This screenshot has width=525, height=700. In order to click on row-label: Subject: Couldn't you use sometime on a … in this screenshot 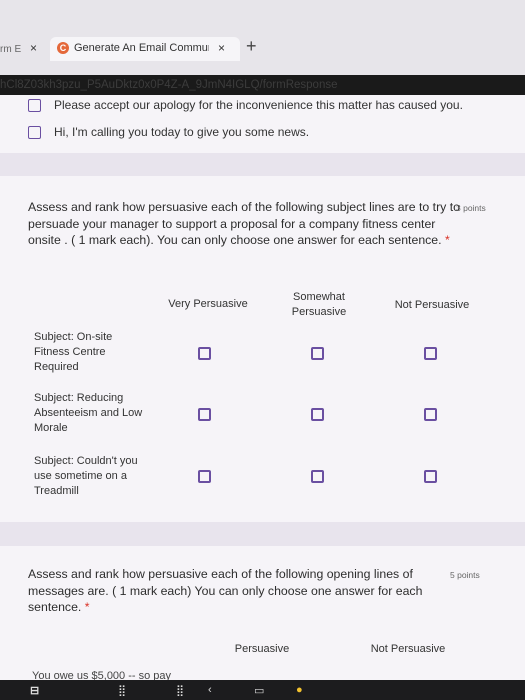, I will do `click(86, 476)`.